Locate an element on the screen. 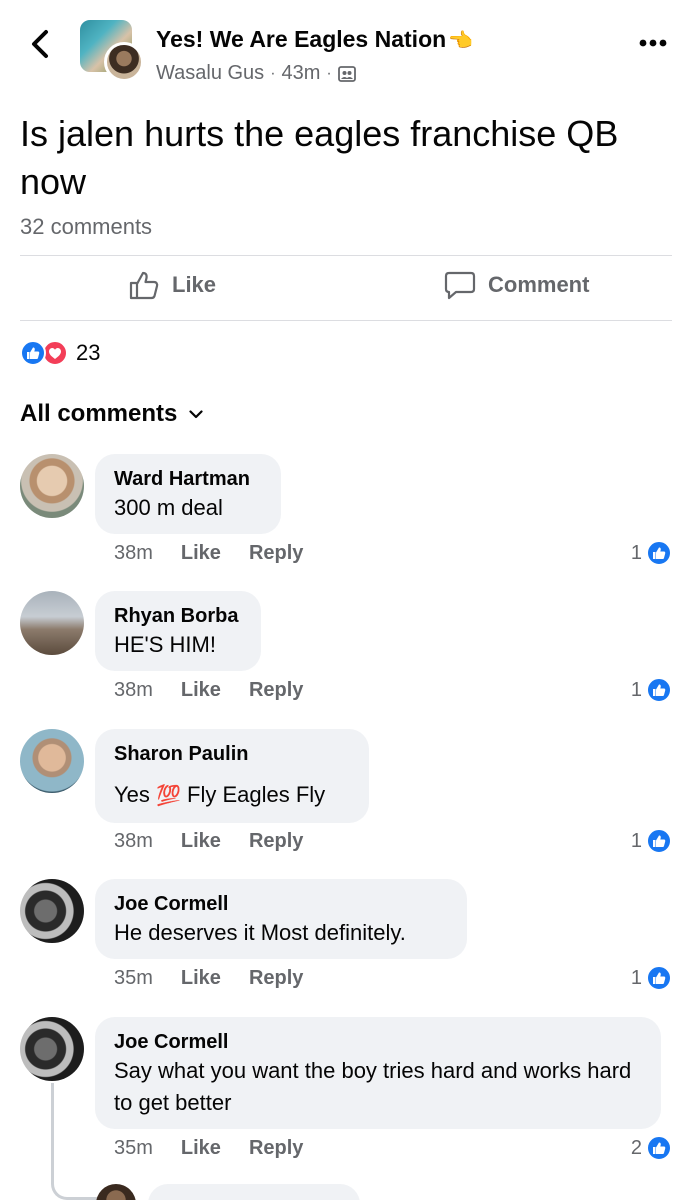 This screenshot has width=692, height=1200. comment-text: HE'S HIM! is located at coordinates (165, 644).